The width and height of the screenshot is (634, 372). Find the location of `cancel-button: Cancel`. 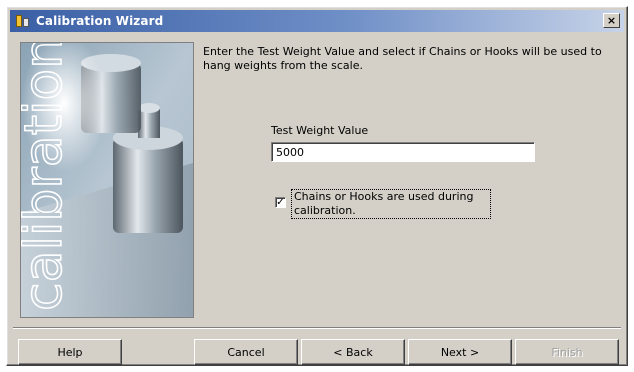

cancel-button: Cancel is located at coordinates (246, 352).